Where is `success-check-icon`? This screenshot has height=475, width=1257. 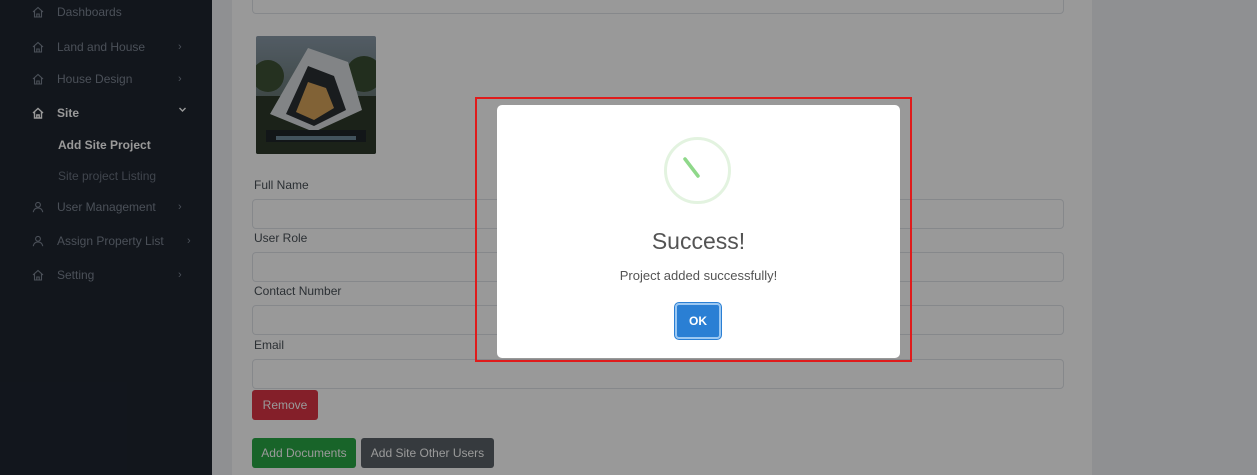
success-check-icon is located at coordinates (697, 170).